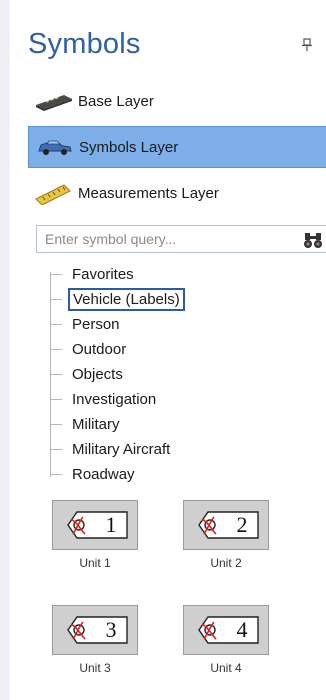 This screenshot has width=326, height=700. I want to click on tree-item-outdoor: Outdoor, so click(187, 349).